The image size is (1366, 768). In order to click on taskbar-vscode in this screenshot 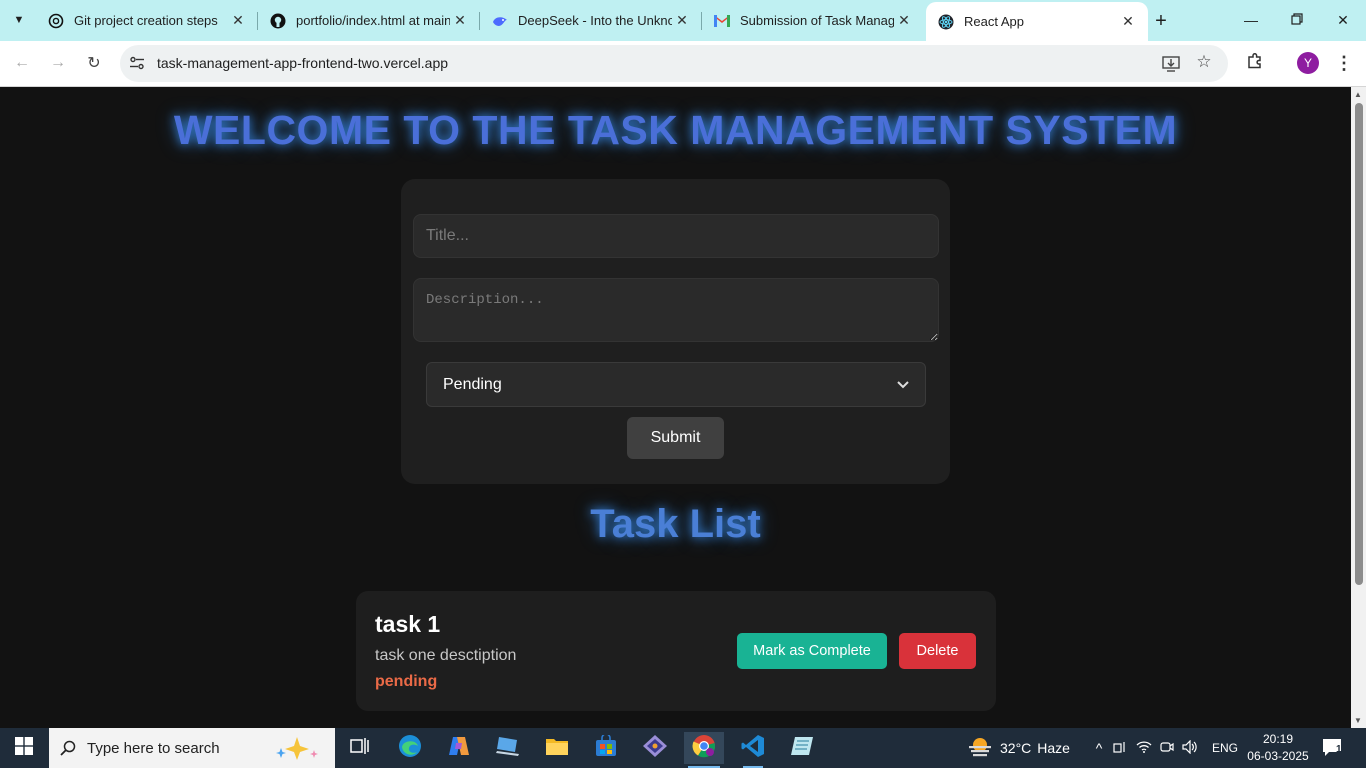, I will do `click(753, 750)`.